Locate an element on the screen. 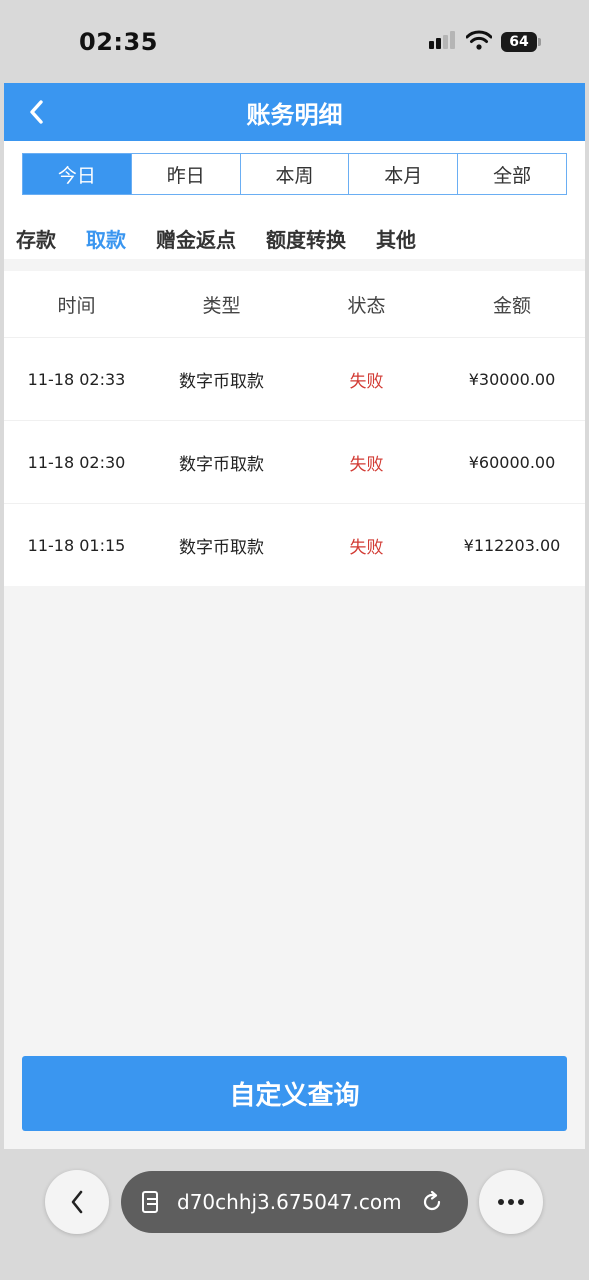 The width and height of the screenshot is (589, 1280). tab-deposit: 存款 is located at coordinates (36, 240).